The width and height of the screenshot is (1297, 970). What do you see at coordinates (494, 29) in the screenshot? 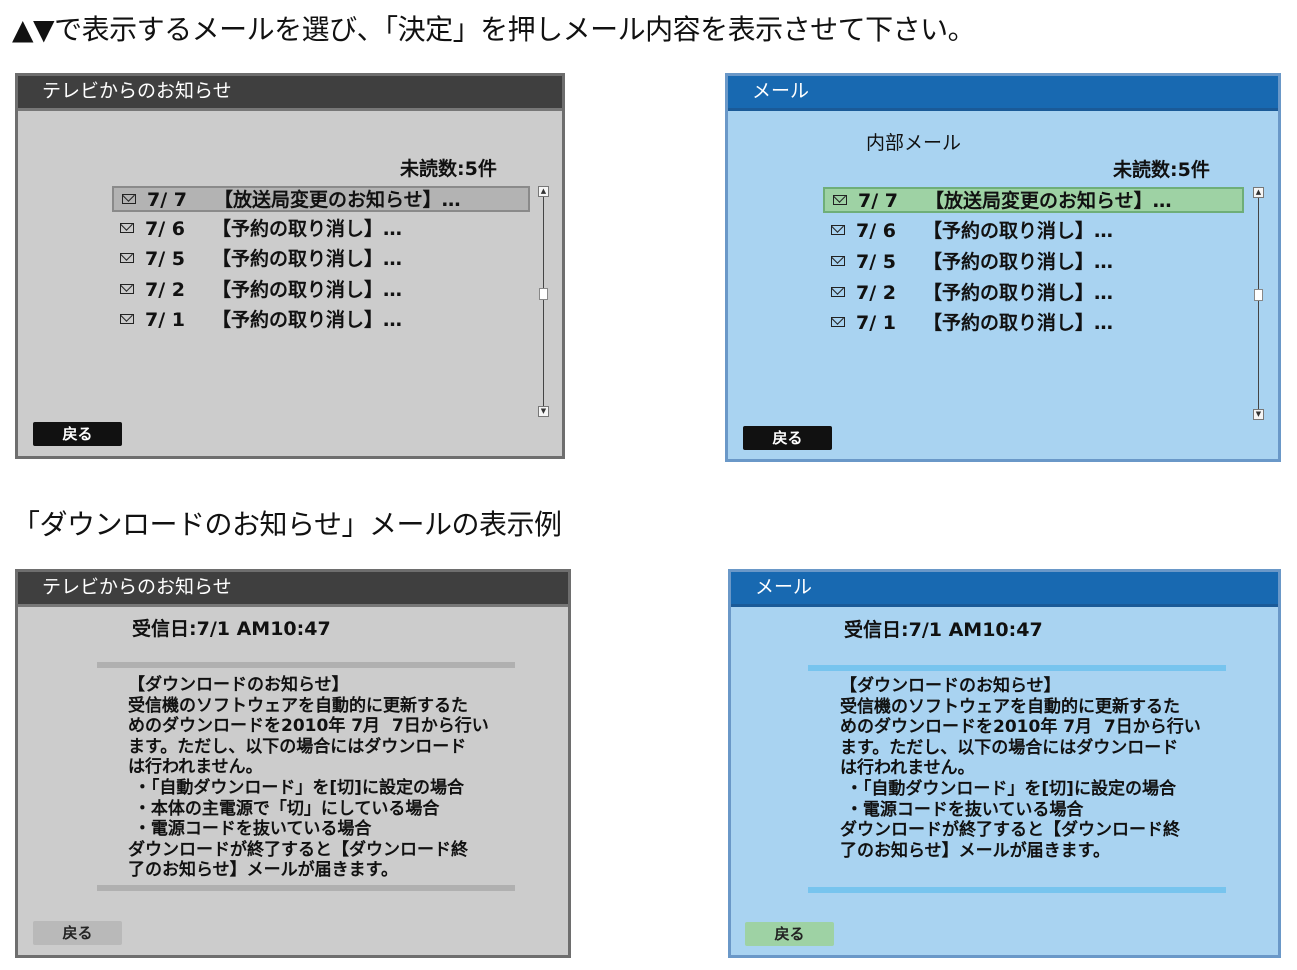
I see `instruction-text: ▲▼で表示するメールを選び、「決定」を押しメール内容を表示させて下さい。` at bounding box center [494, 29].